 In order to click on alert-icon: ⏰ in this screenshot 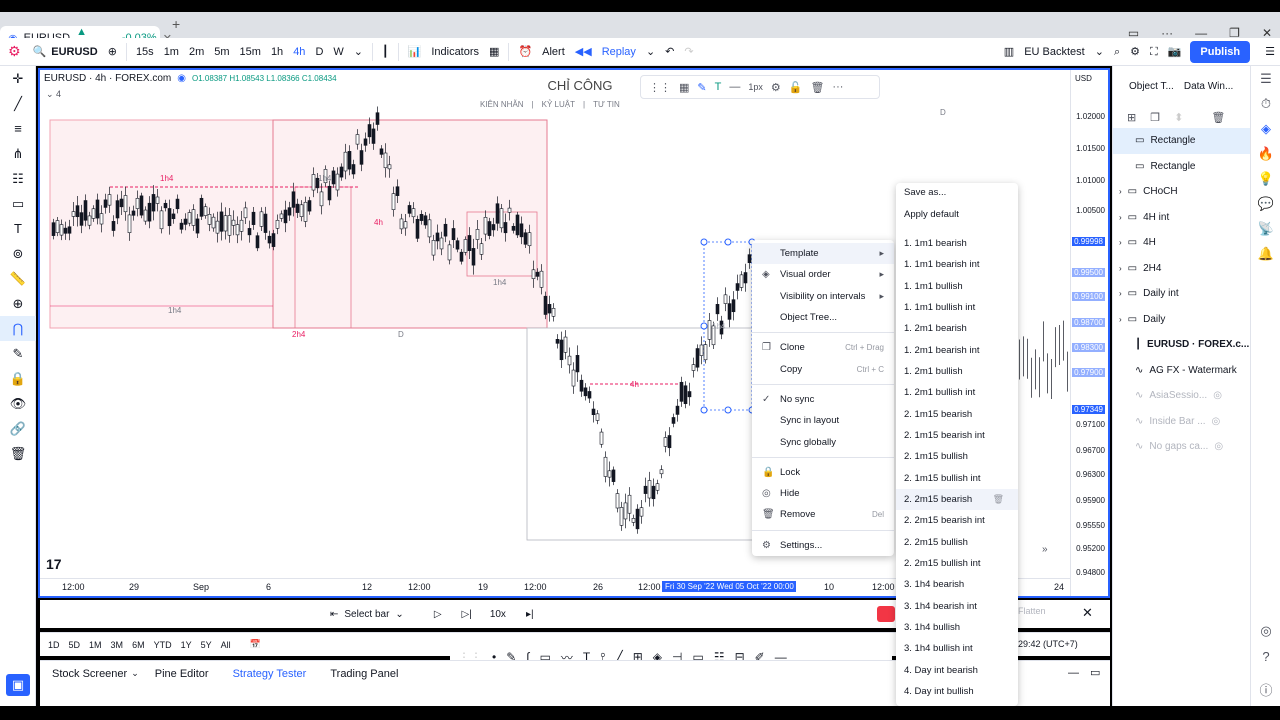, I will do `click(525, 52)`.